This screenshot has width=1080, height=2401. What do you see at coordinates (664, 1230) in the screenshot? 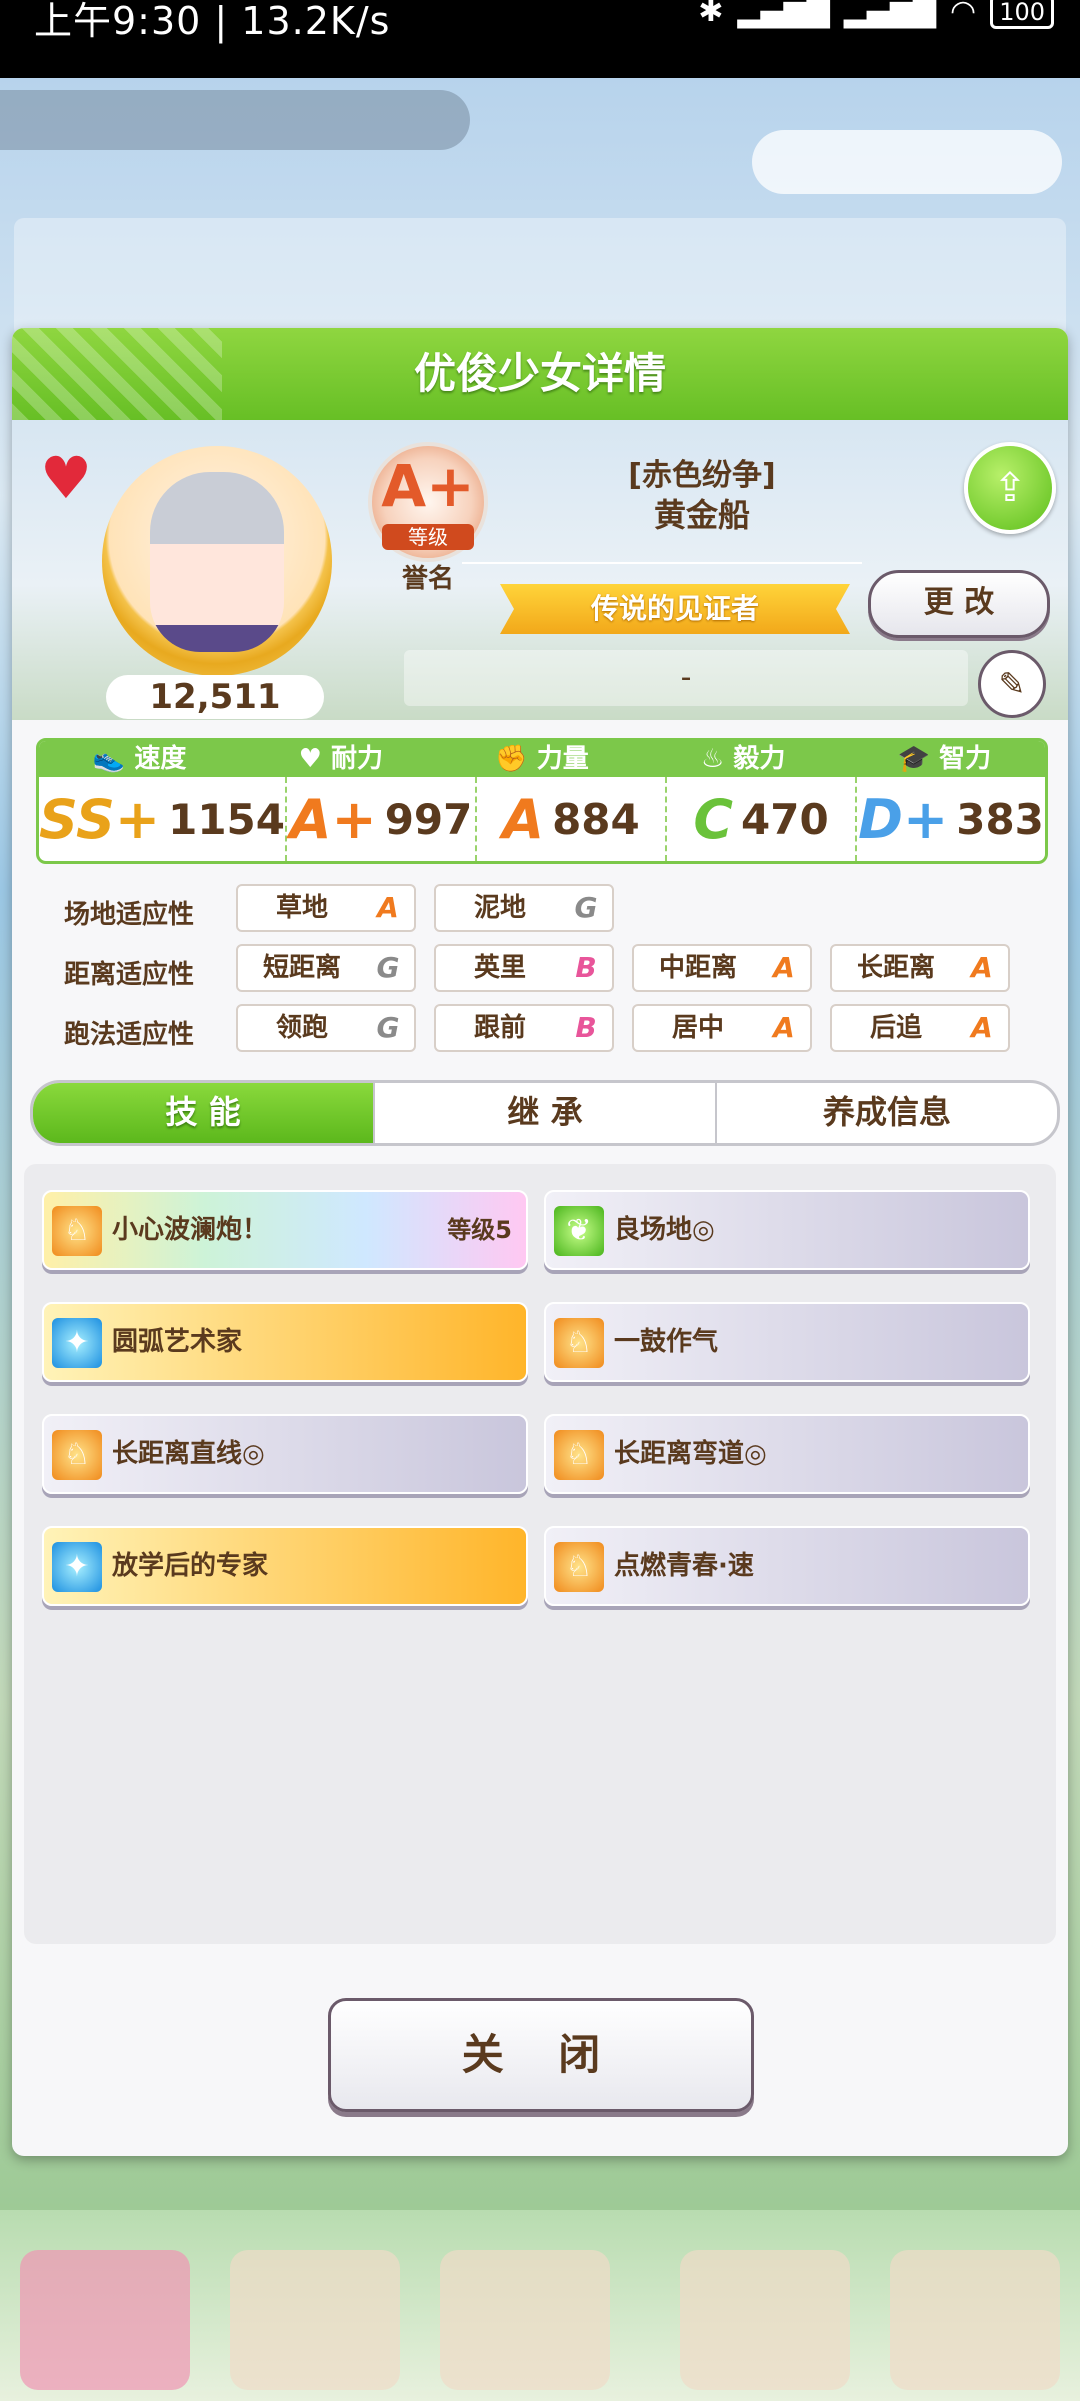
I see `skill-name: 良场地◎` at bounding box center [664, 1230].